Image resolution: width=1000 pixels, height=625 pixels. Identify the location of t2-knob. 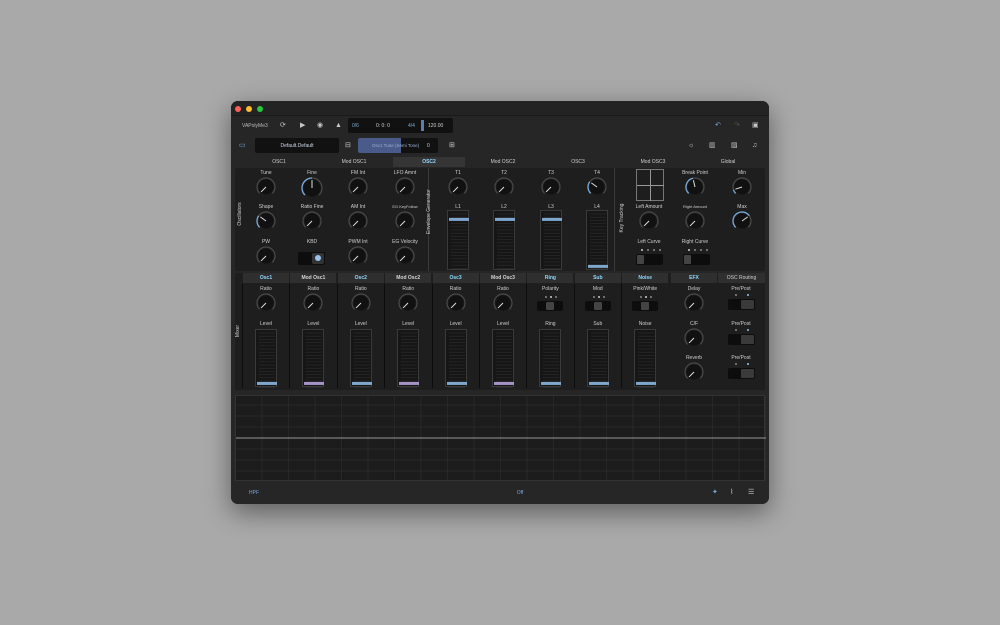
(504, 187).